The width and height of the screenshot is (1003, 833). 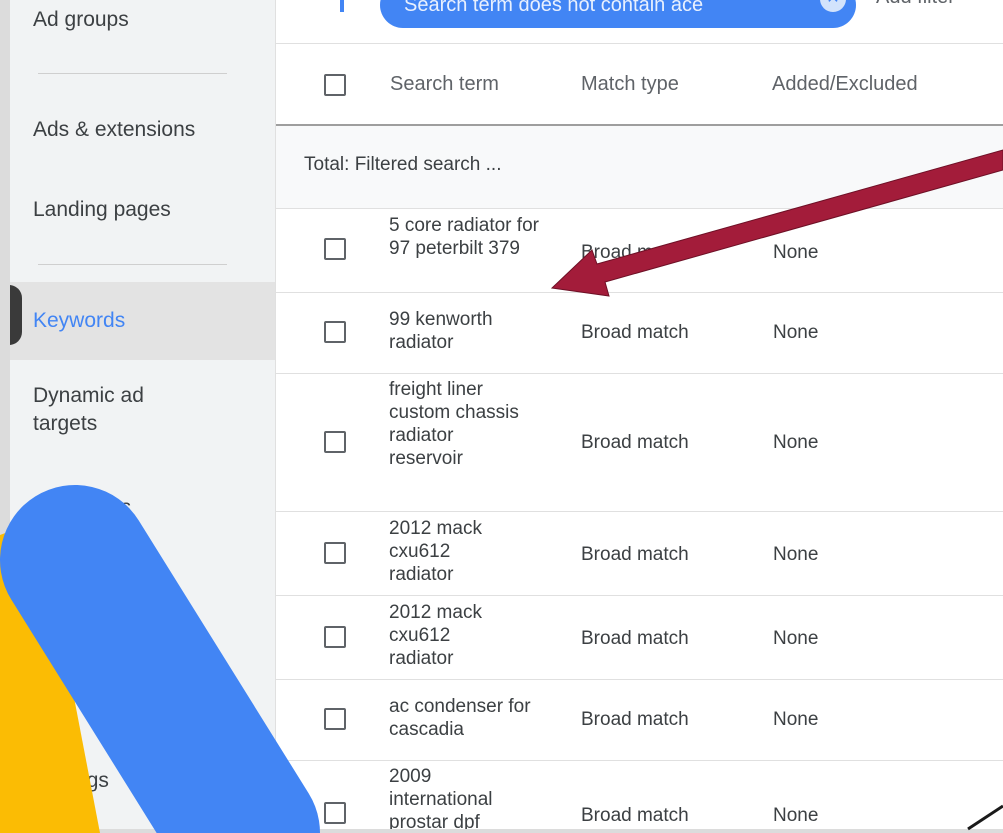 I want to click on sidebar-item-dynamic-ad-targets: Dynamic ad targets, so click(x=142, y=410).